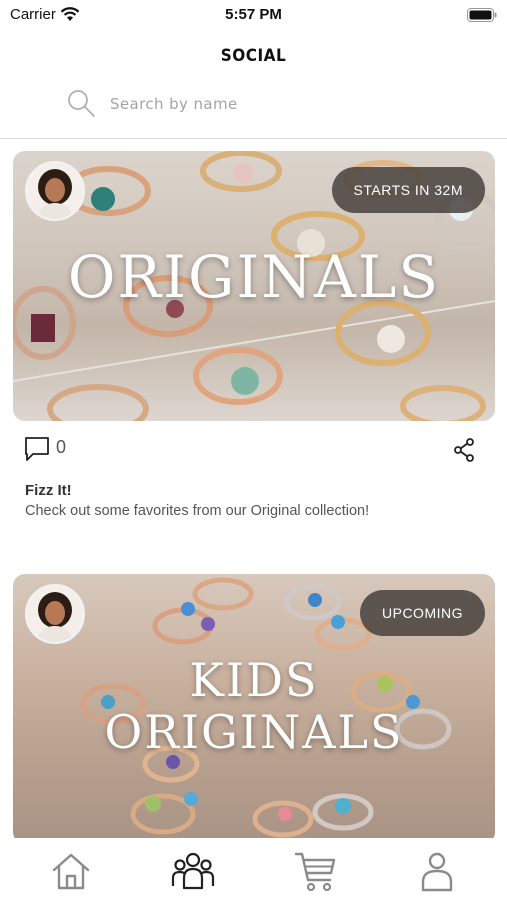 The image size is (507, 900). What do you see at coordinates (482, 15) in the screenshot?
I see `battery-icon` at bounding box center [482, 15].